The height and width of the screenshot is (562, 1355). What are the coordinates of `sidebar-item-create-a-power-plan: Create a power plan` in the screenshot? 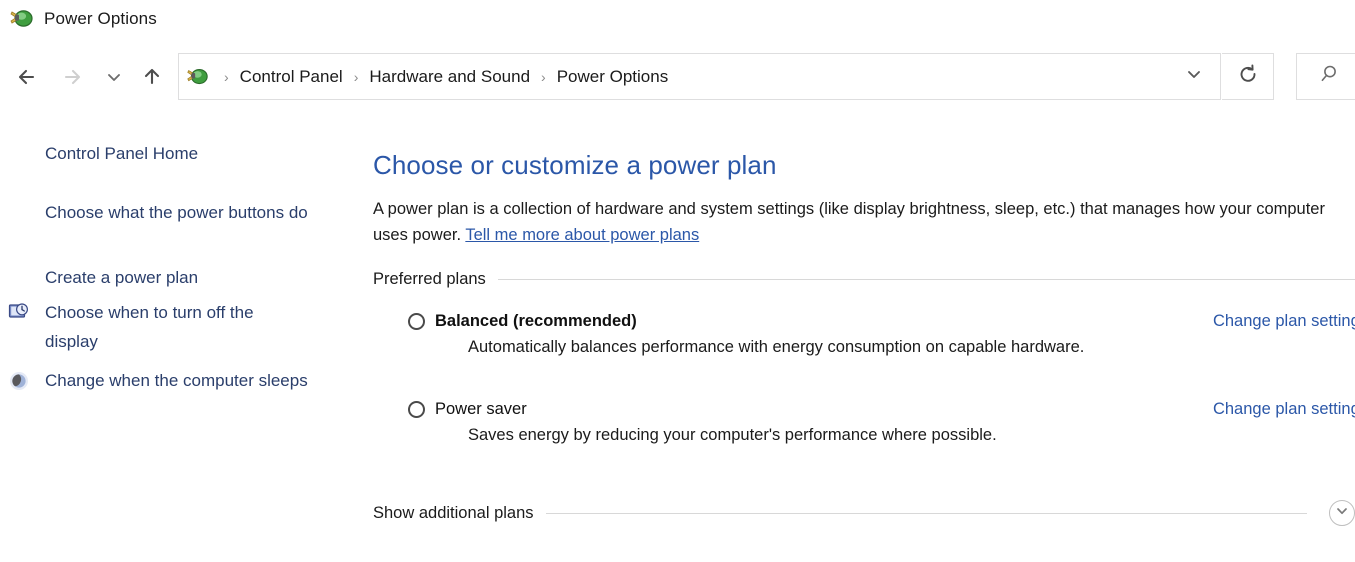 It's located at (121, 277).